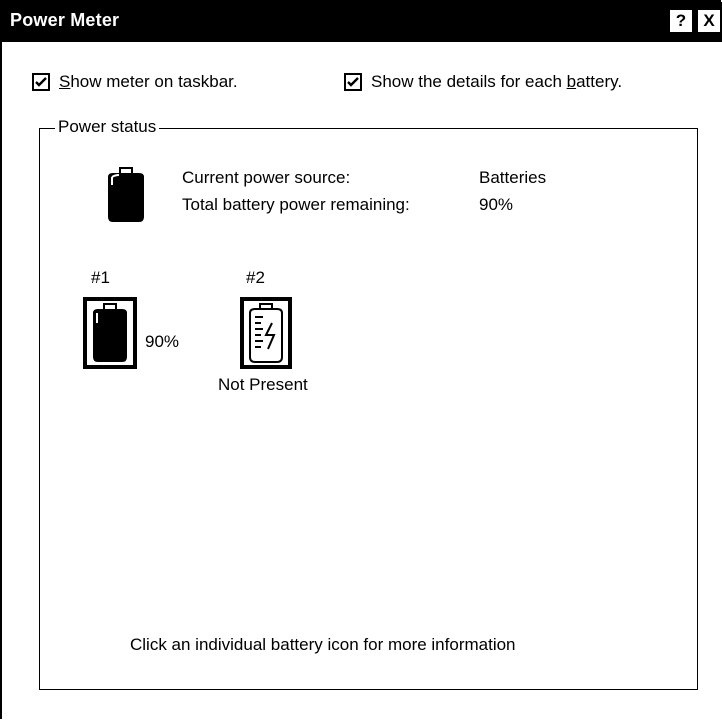 The image size is (722, 720). Describe the element at coordinates (496, 204) in the screenshot. I see `battery-remaining-value: 90%` at that location.